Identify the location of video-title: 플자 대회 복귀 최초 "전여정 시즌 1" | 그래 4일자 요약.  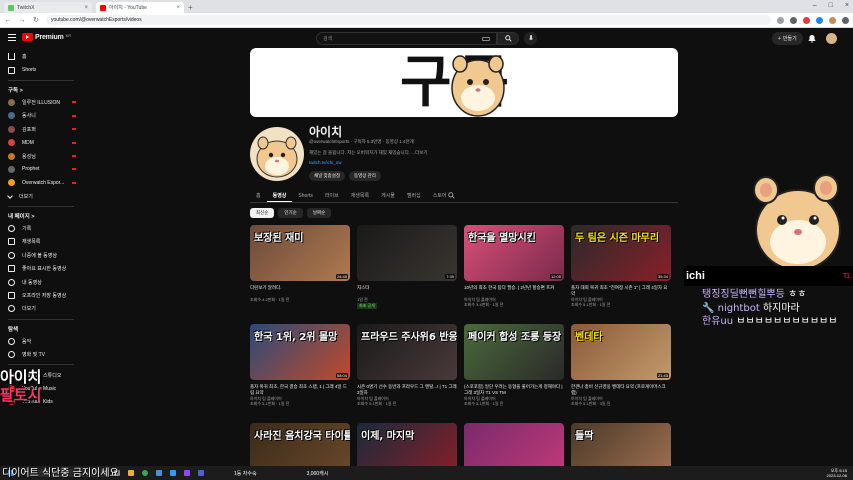
(621, 291).